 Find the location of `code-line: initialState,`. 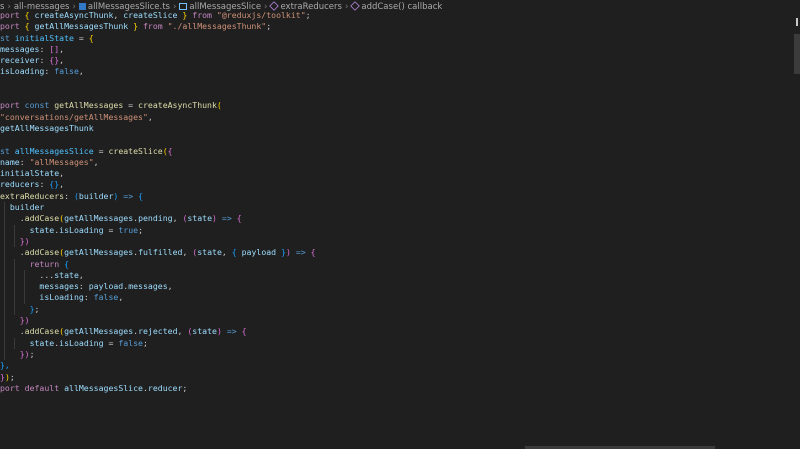

code-line: initialState, is located at coordinates (400, 173).